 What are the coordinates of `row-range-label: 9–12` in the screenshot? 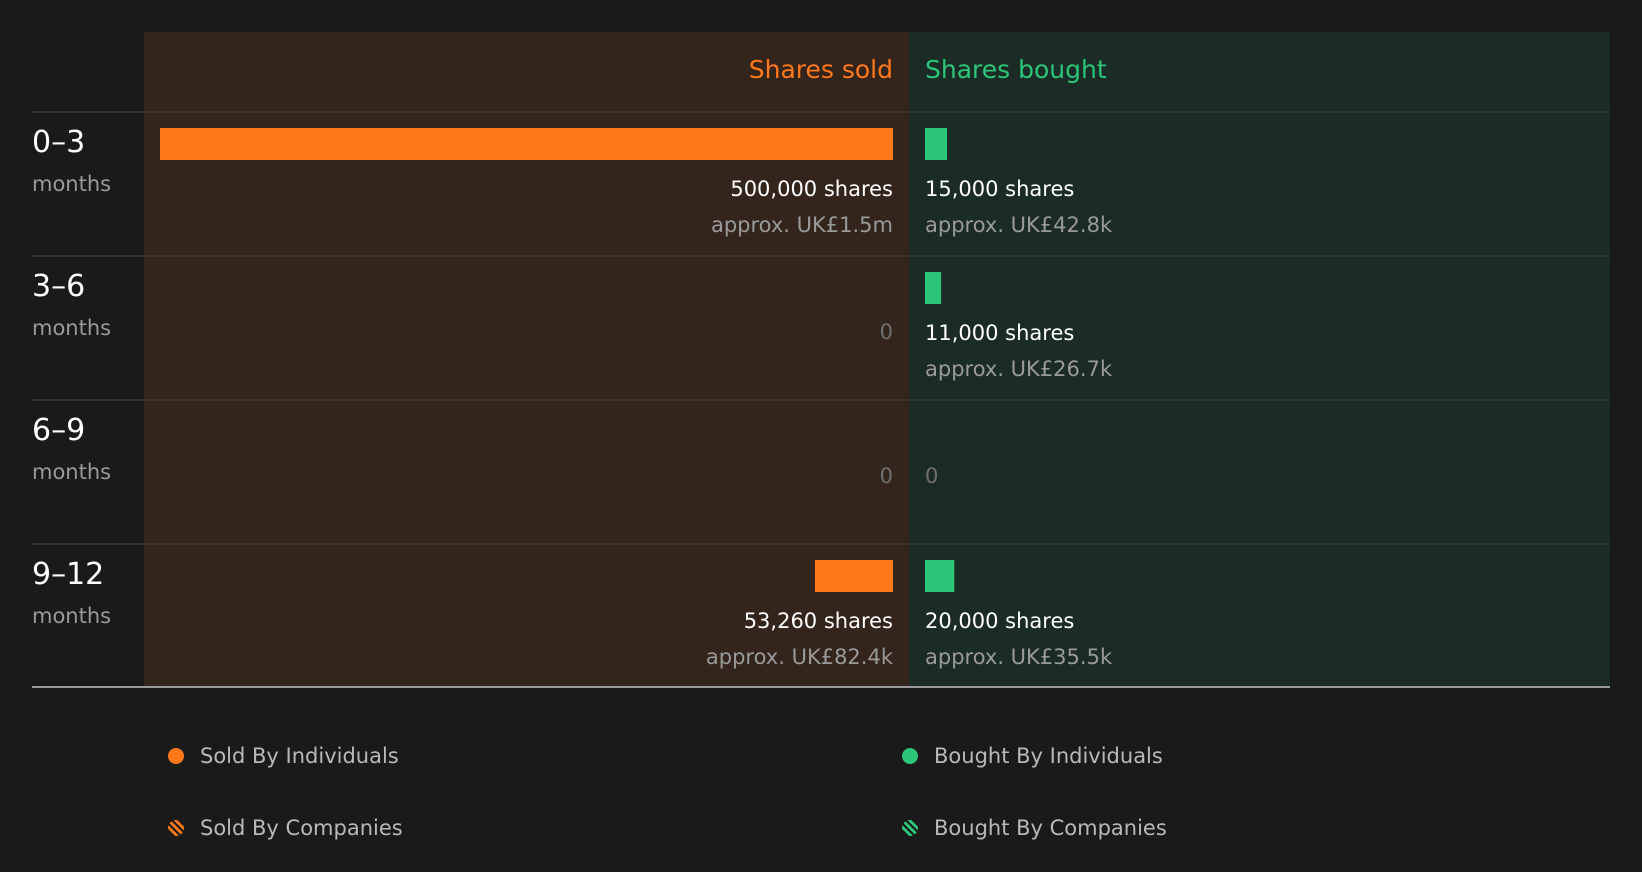 It's located at (68, 574).